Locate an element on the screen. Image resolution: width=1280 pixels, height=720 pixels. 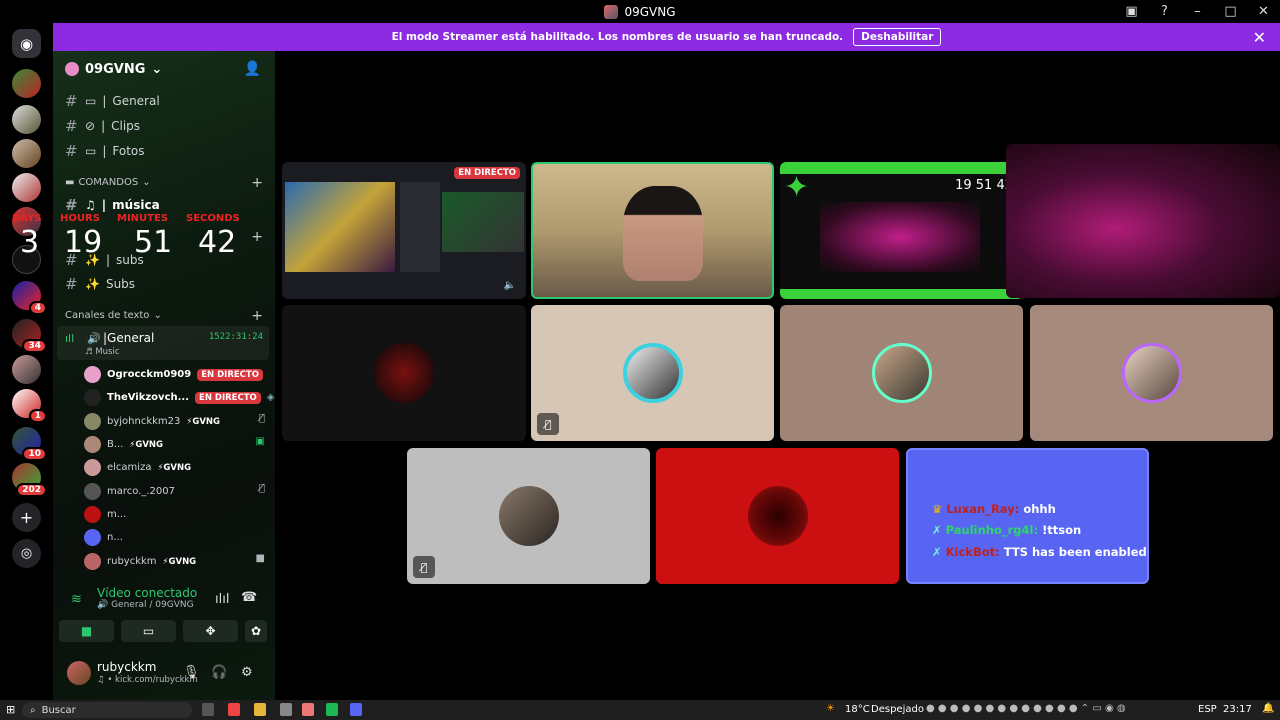
file-explorer-icon is located at coordinates (260, 709).